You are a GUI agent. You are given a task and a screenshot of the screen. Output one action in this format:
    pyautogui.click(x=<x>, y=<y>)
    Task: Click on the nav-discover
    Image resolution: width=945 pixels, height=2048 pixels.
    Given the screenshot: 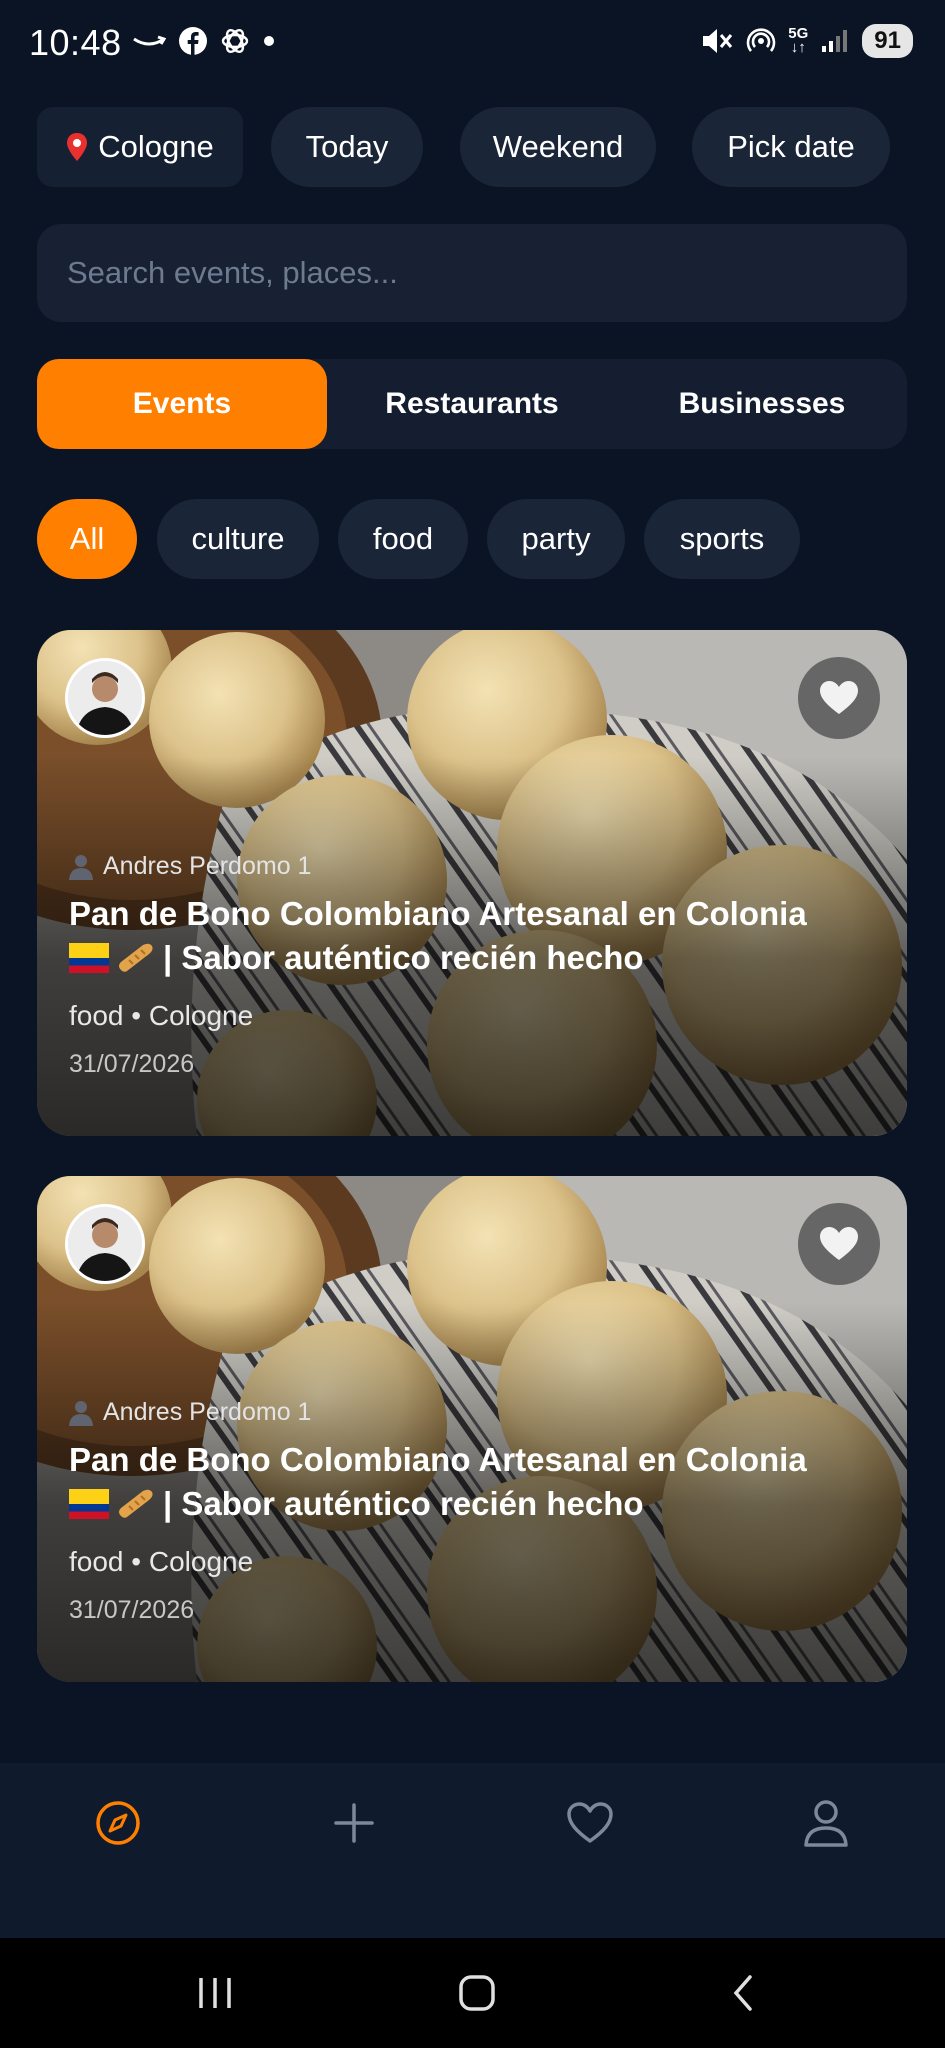 What is the action you would take?
    pyautogui.click(x=118, y=1823)
    